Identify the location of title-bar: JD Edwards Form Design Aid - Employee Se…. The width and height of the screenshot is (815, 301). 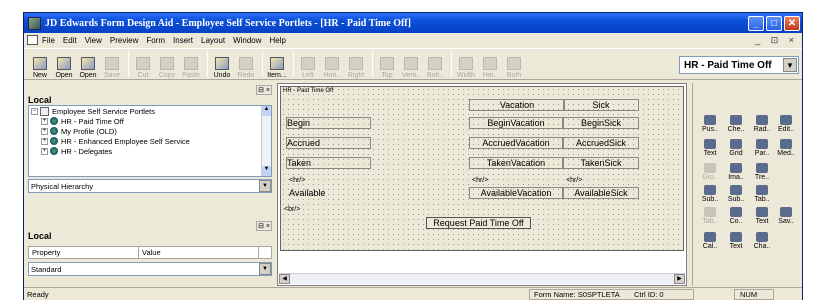
(413, 23).